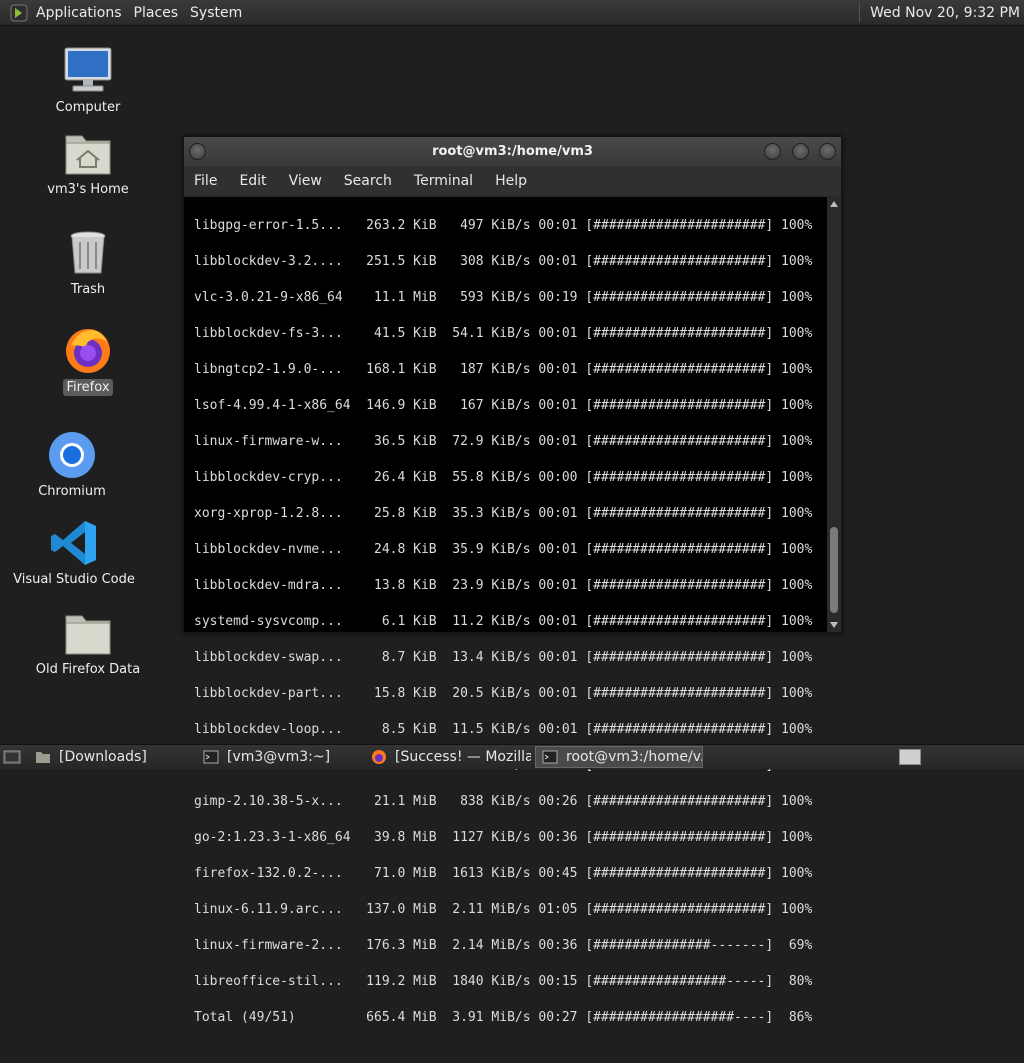  Describe the element at coordinates (368, 181) in the screenshot. I see `menu-search: Search` at that location.